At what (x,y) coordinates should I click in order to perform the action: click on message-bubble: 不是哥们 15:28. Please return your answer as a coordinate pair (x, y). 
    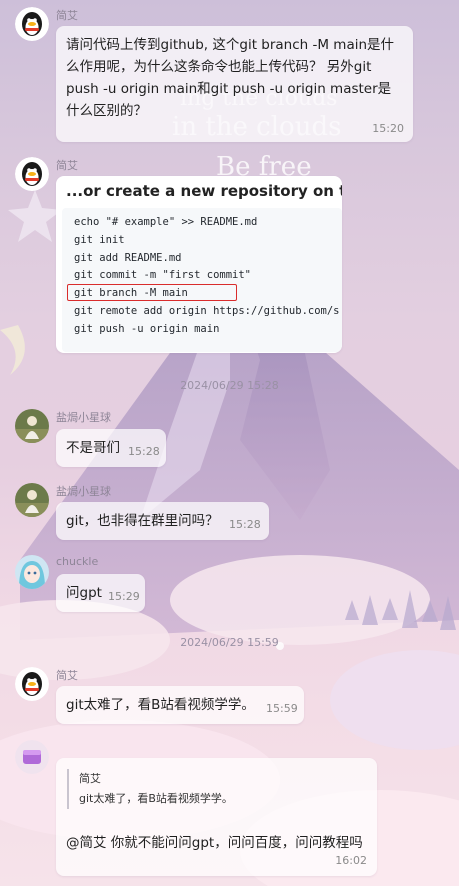
    Looking at the image, I should click on (111, 448).